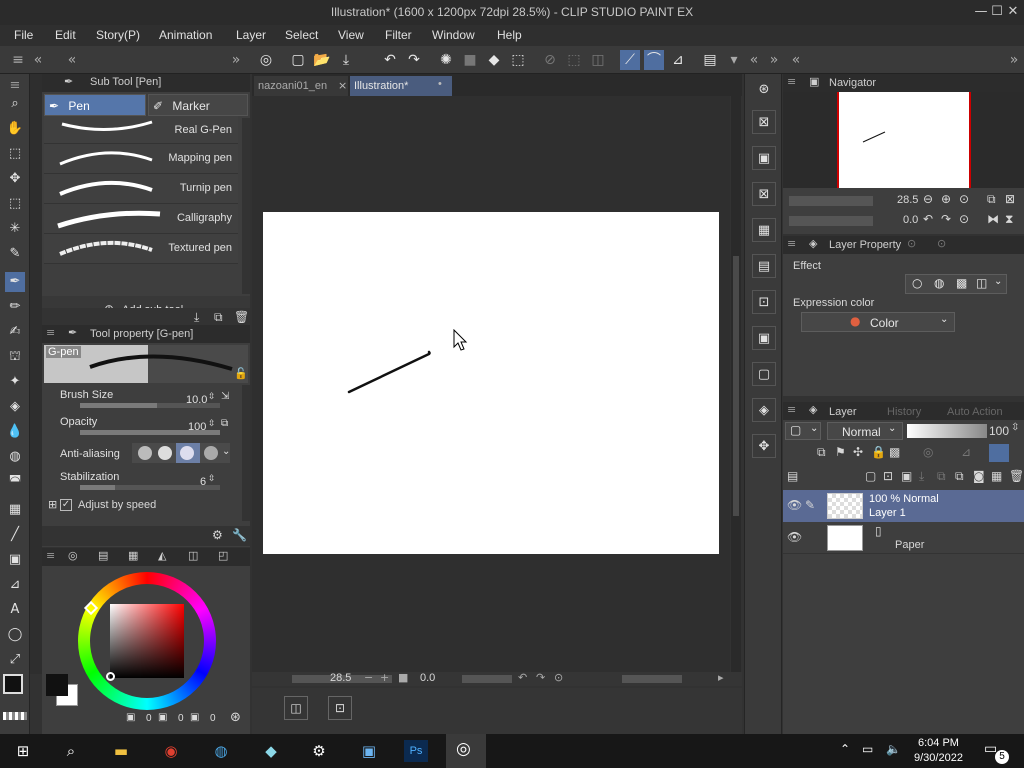  What do you see at coordinates (721, 677) in the screenshot?
I see `scroll-right-icon: ▸` at bounding box center [721, 677].